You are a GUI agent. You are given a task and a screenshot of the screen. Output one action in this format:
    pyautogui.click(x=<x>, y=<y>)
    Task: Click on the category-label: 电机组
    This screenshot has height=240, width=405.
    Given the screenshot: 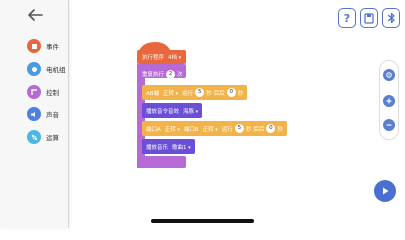 What is the action you would take?
    pyautogui.click(x=56, y=70)
    